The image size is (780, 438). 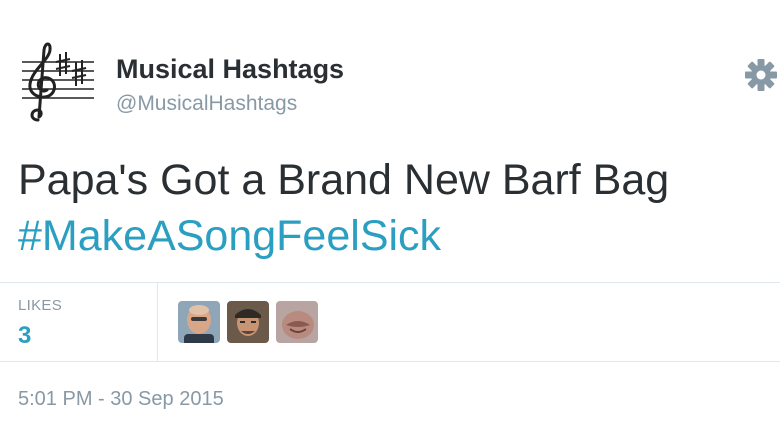 What do you see at coordinates (761, 75) in the screenshot?
I see `gear-icon` at bounding box center [761, 75].